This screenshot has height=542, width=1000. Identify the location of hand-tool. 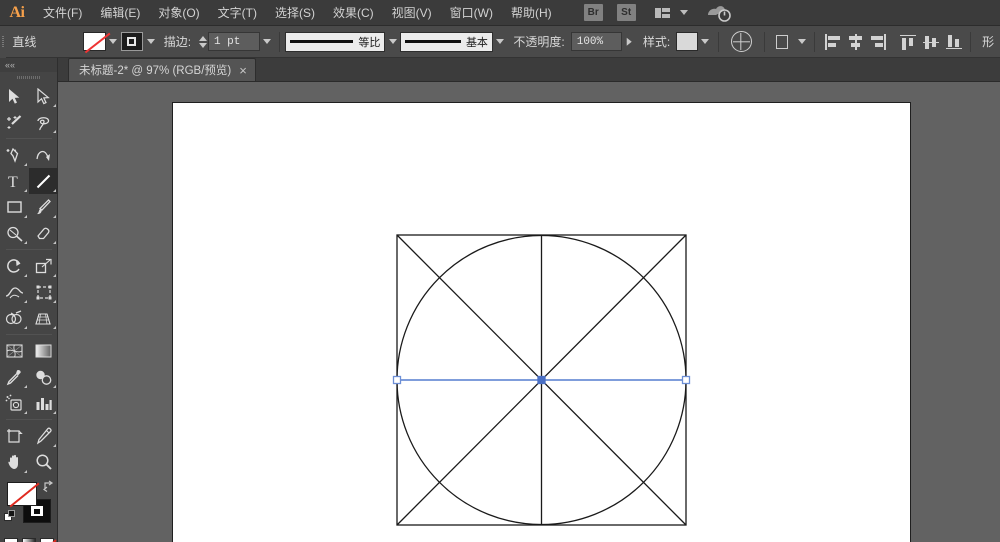
(14, 462).